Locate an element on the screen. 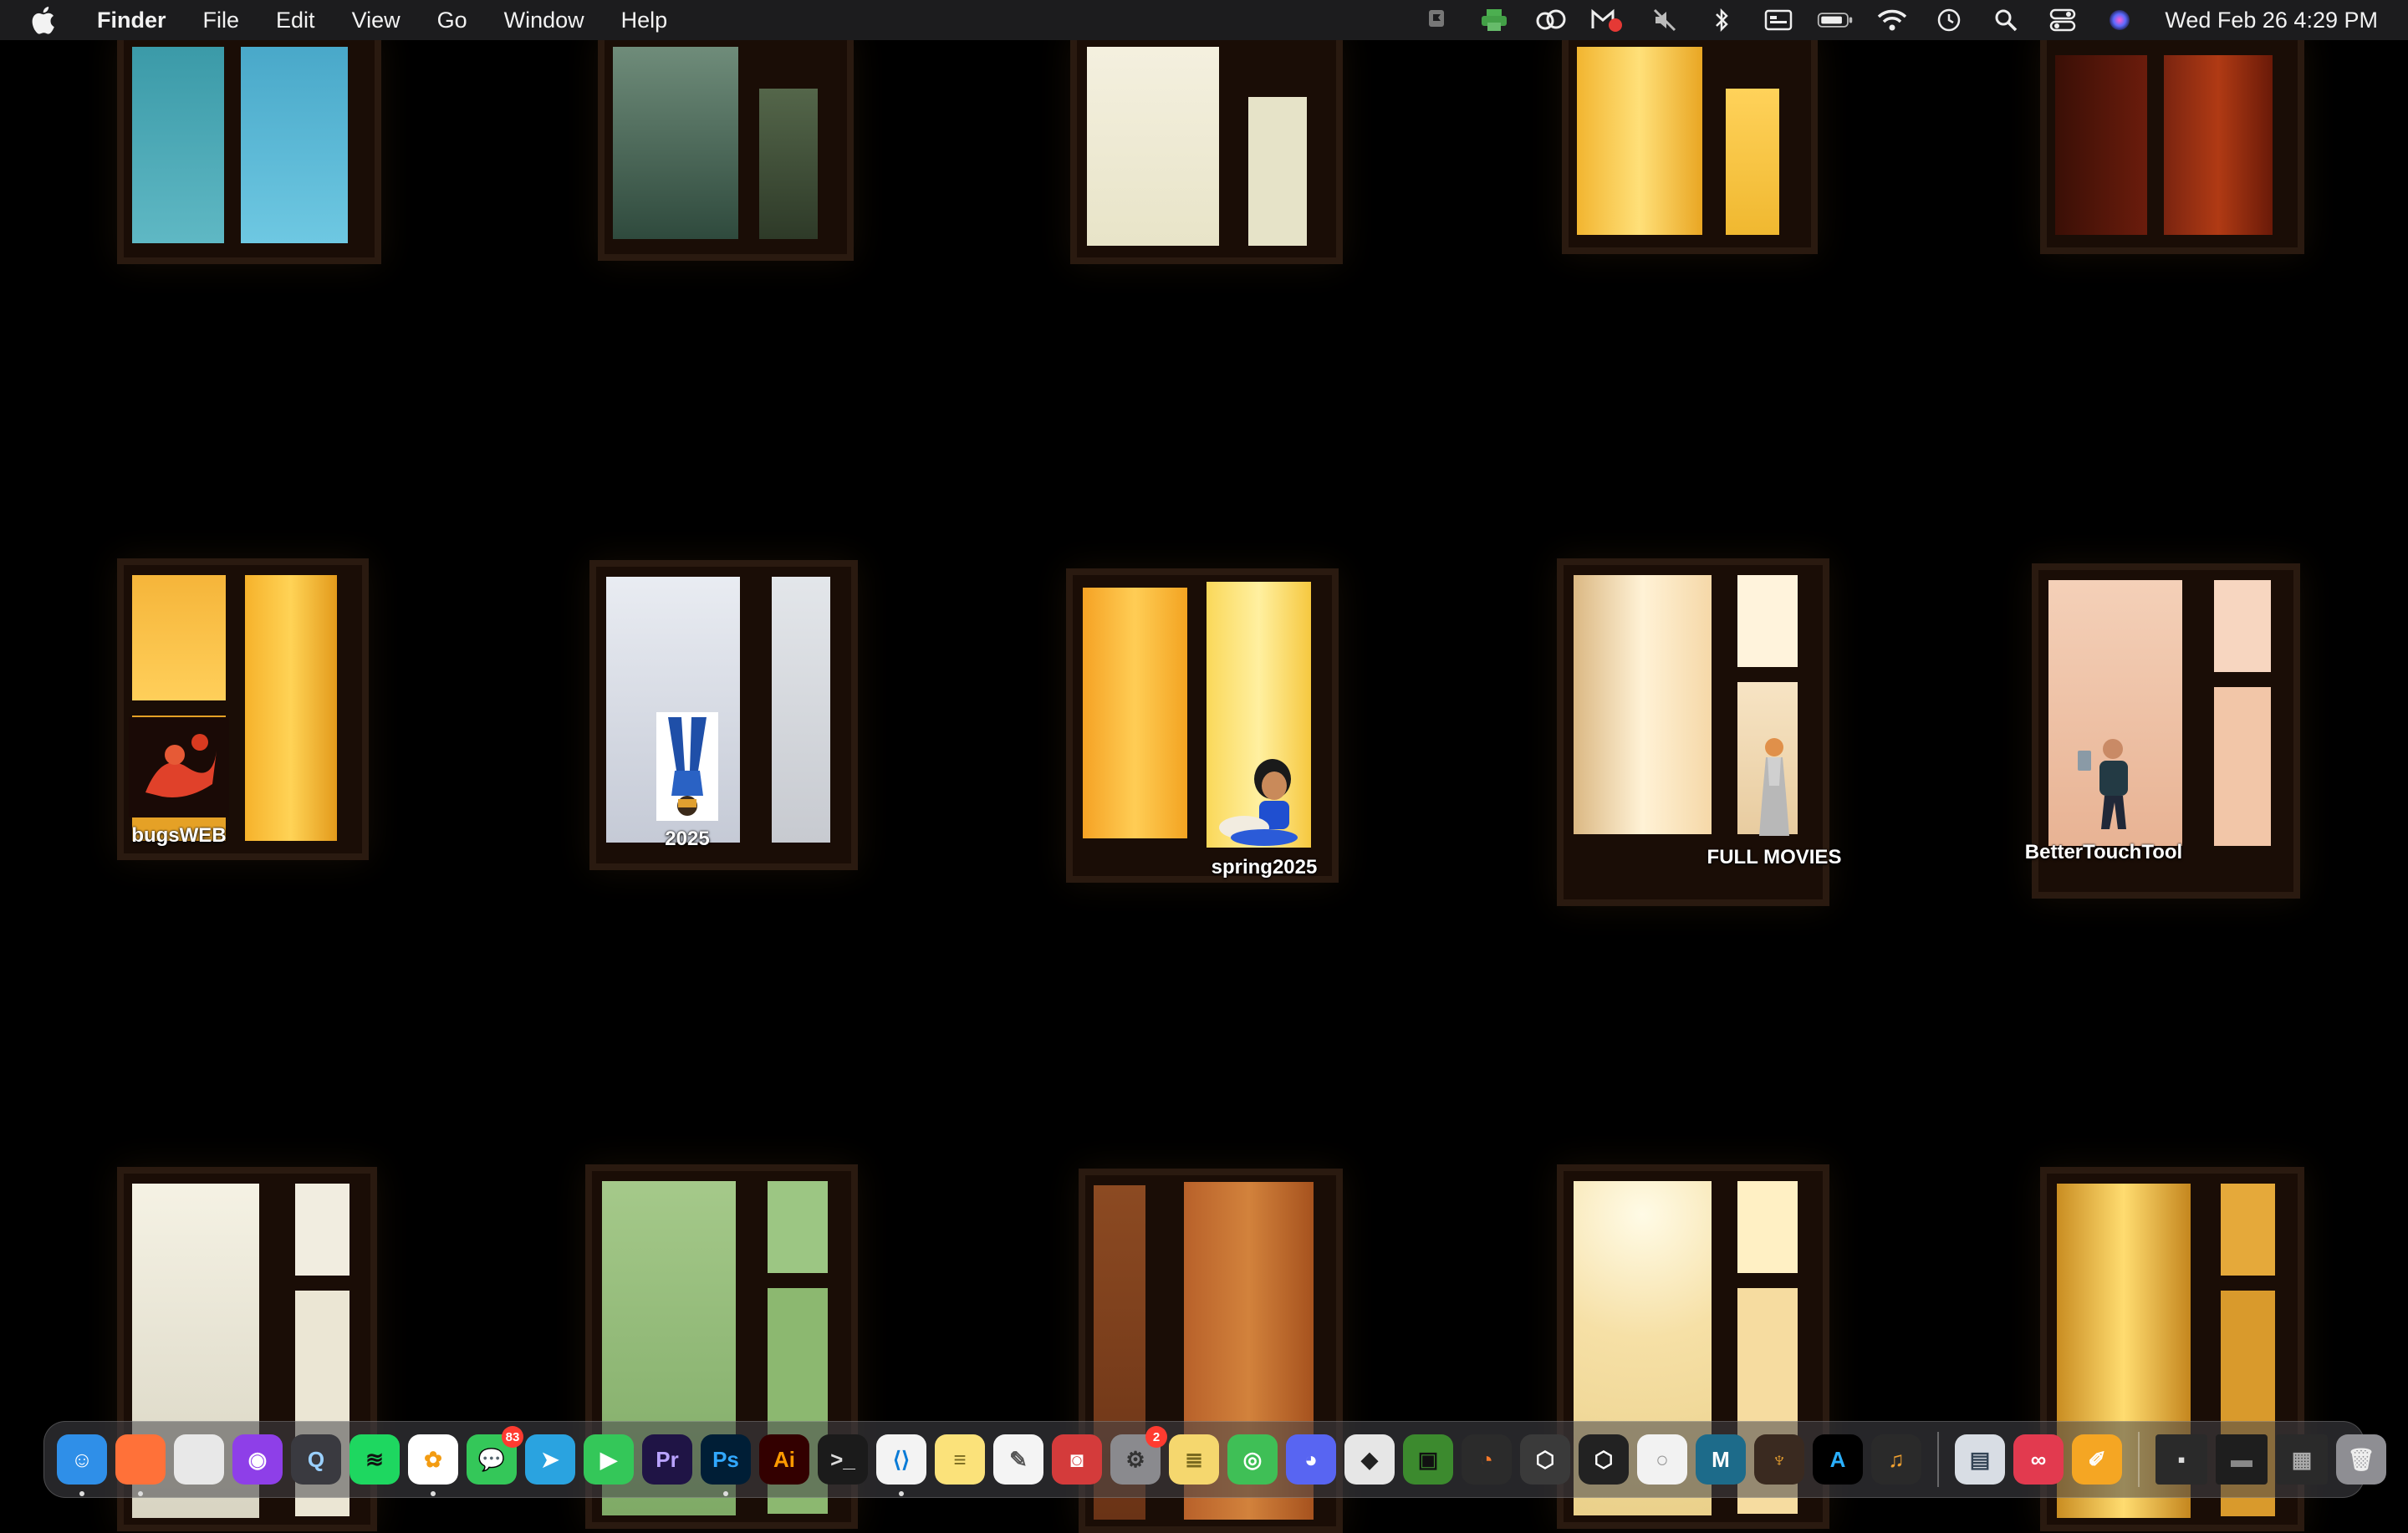  pencil-app-icon: ✐ is located at coordinates (2097, 1460).